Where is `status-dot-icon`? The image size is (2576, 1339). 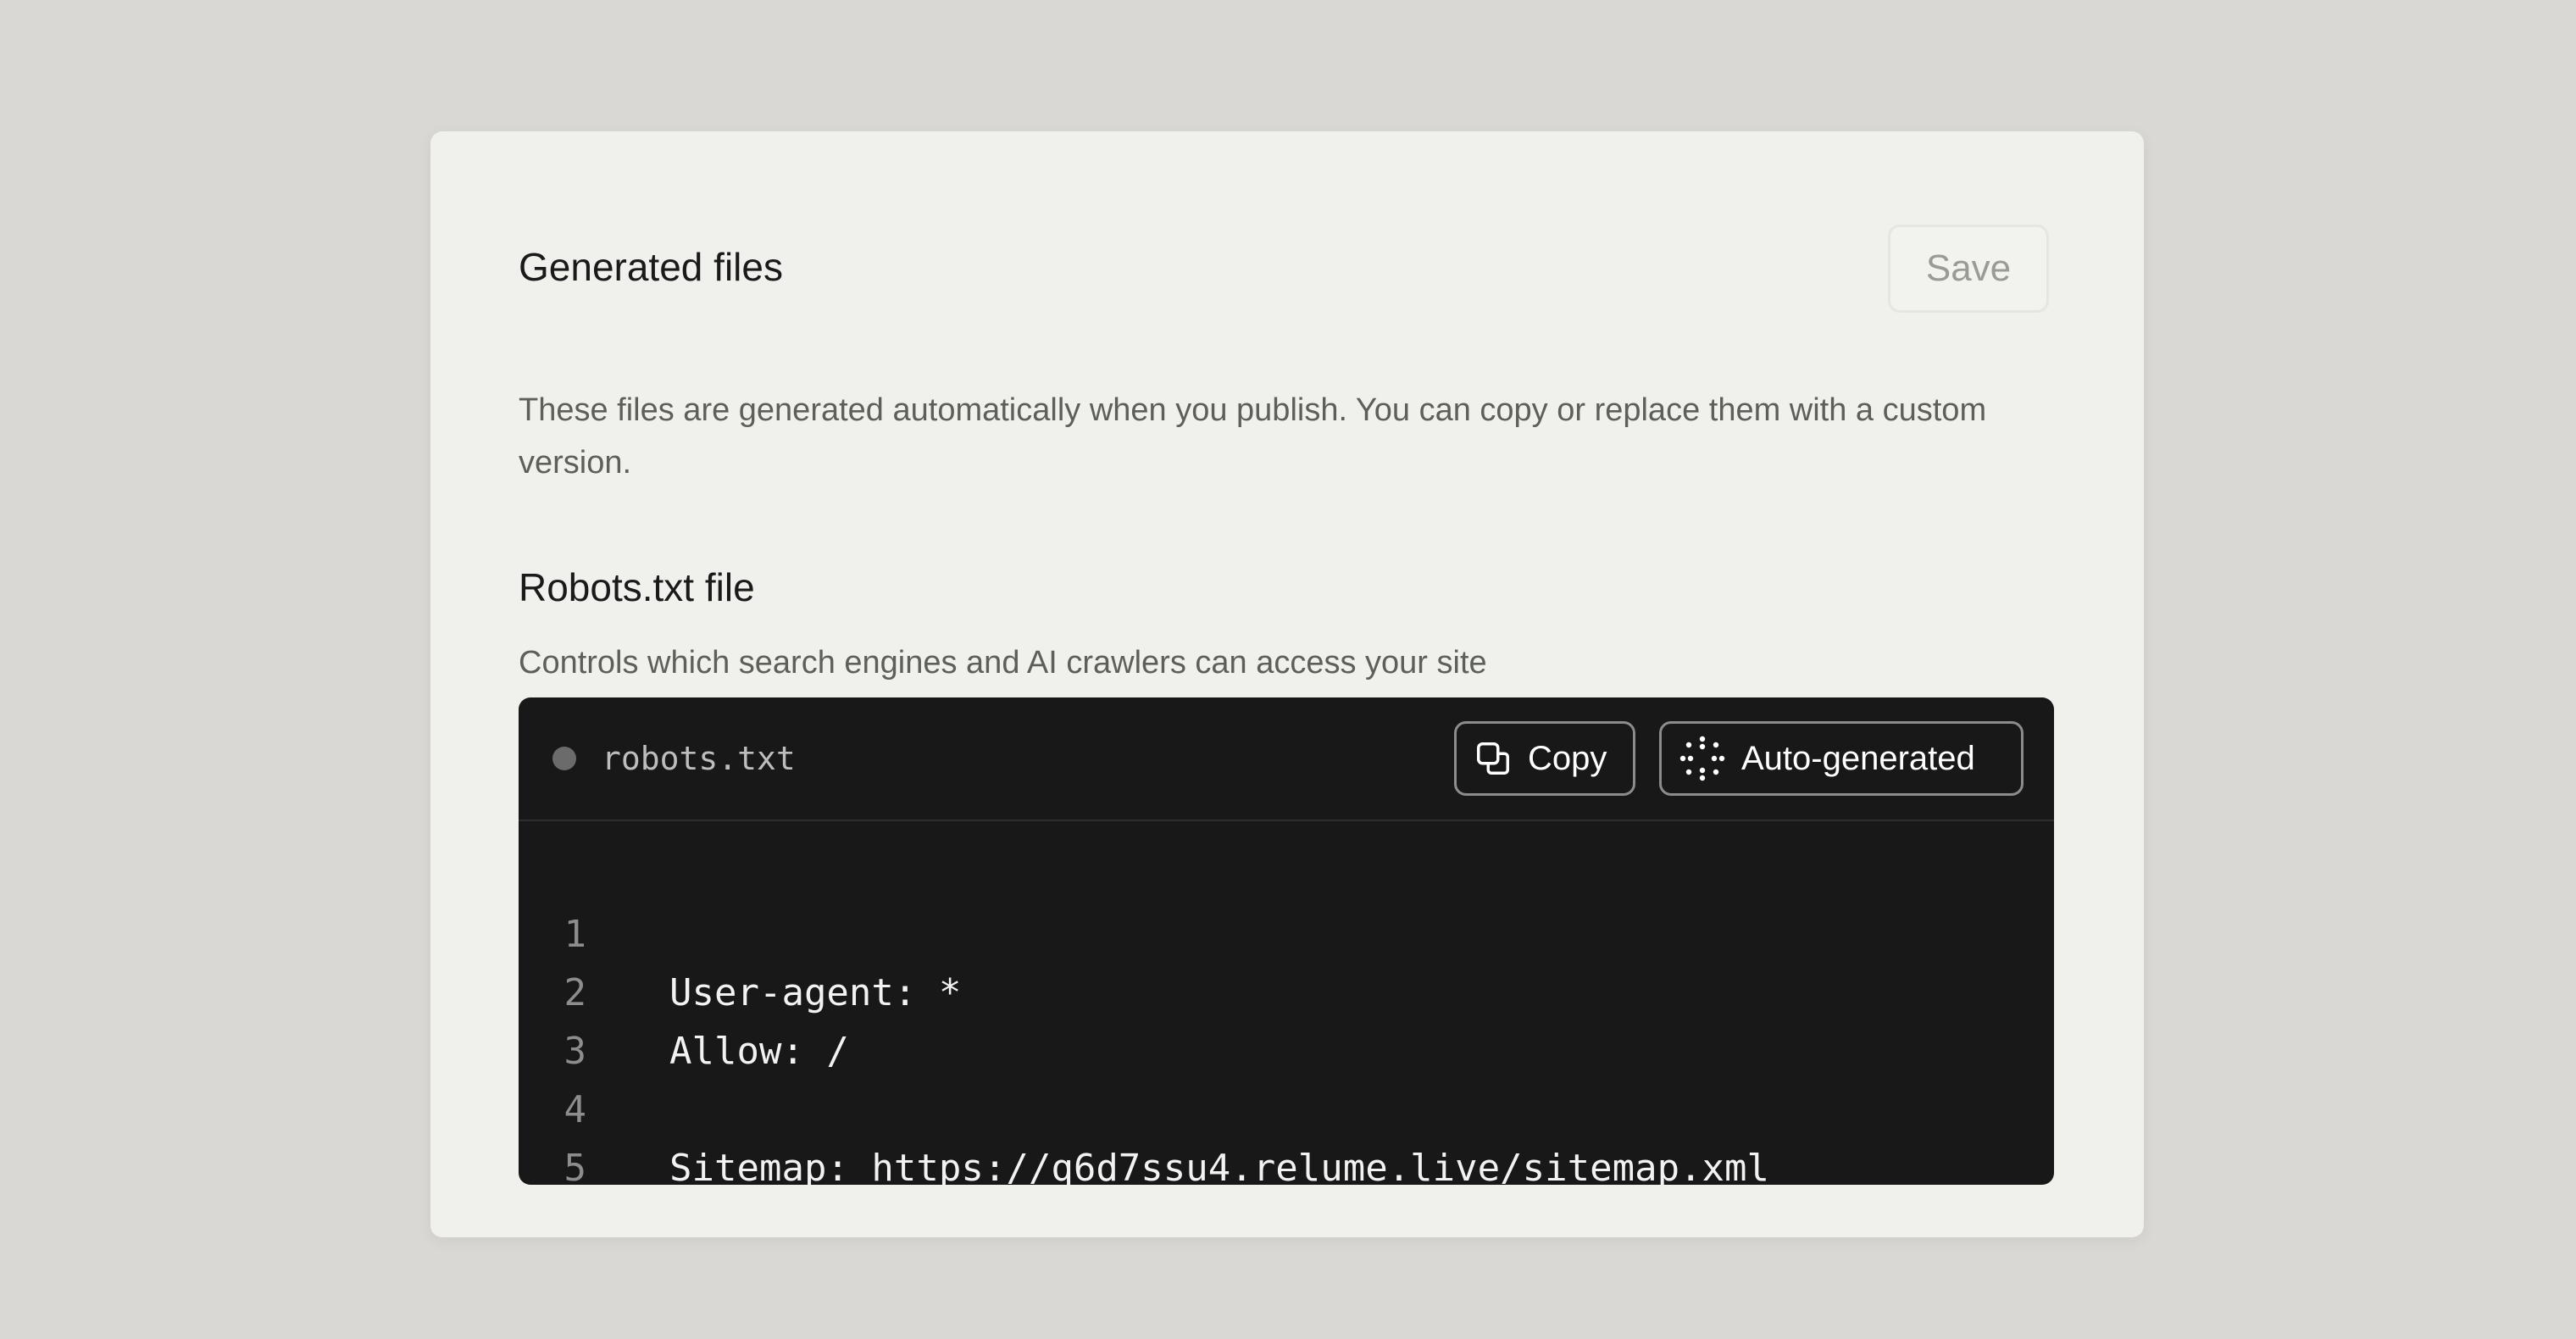 status-dot-icon is located at coordinates (564, 758).